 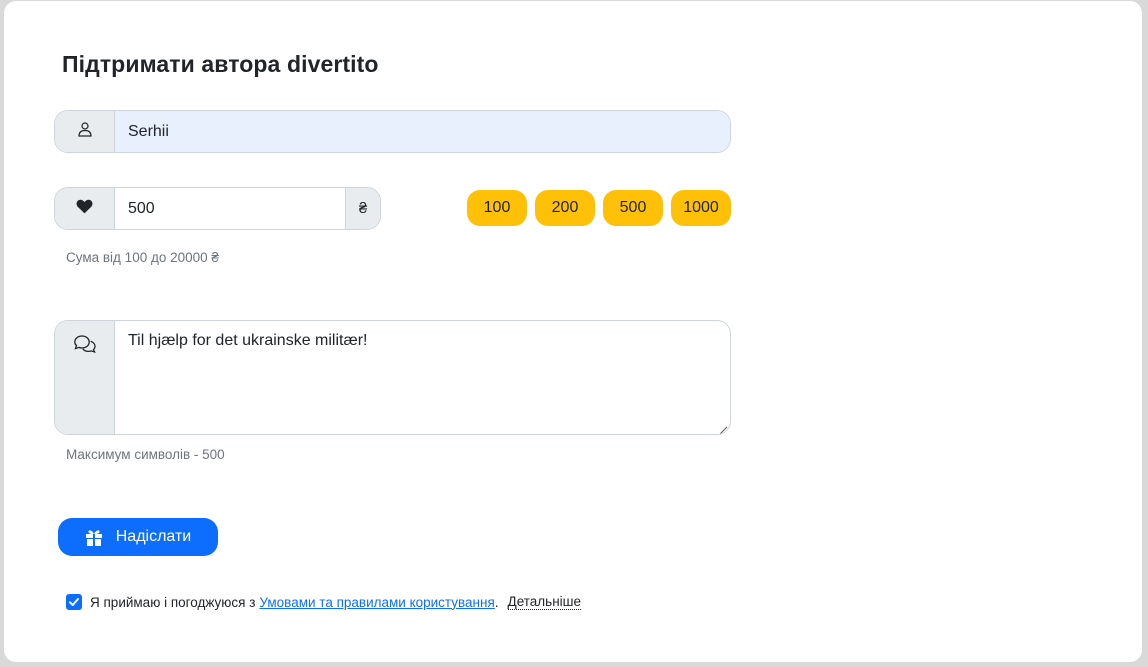 I want to click on name-input-group: Serhii, so click(x=392, y=131).